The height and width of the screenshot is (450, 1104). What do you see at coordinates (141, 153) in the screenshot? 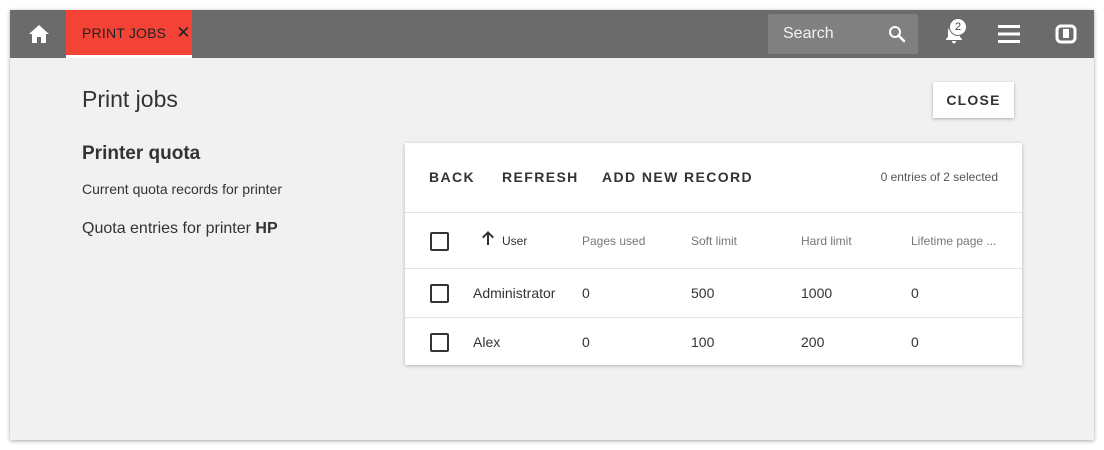
I see `section-title: Printer quota` at bounding box center [141, 153].